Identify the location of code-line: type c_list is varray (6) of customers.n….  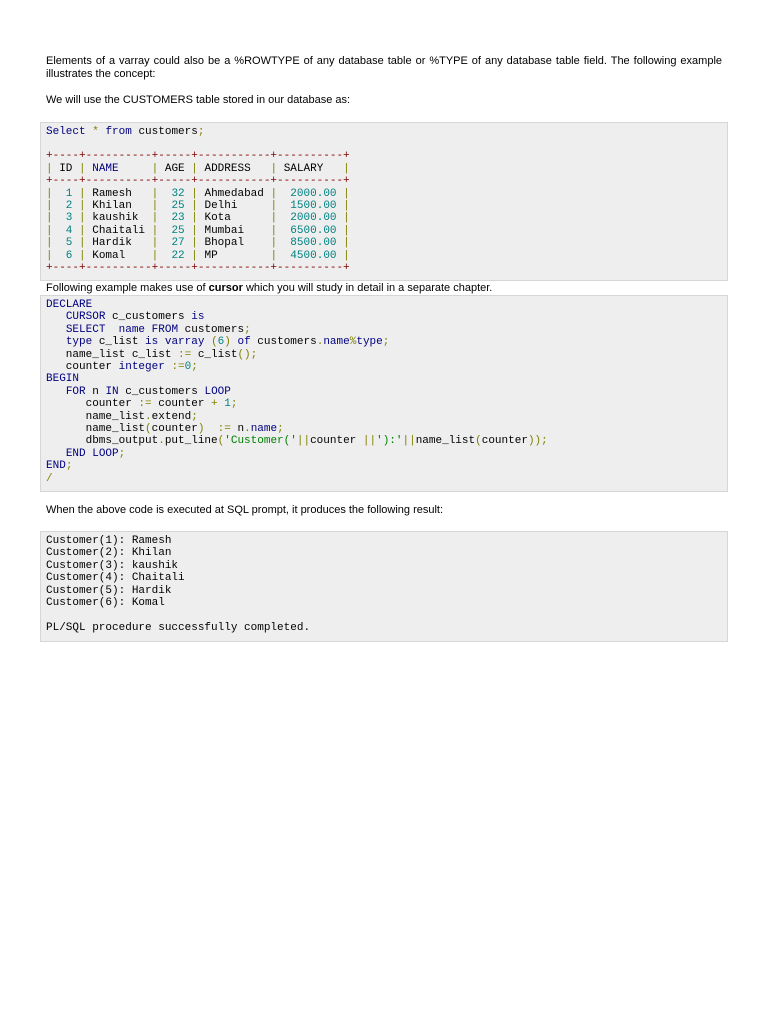
(218, 342).